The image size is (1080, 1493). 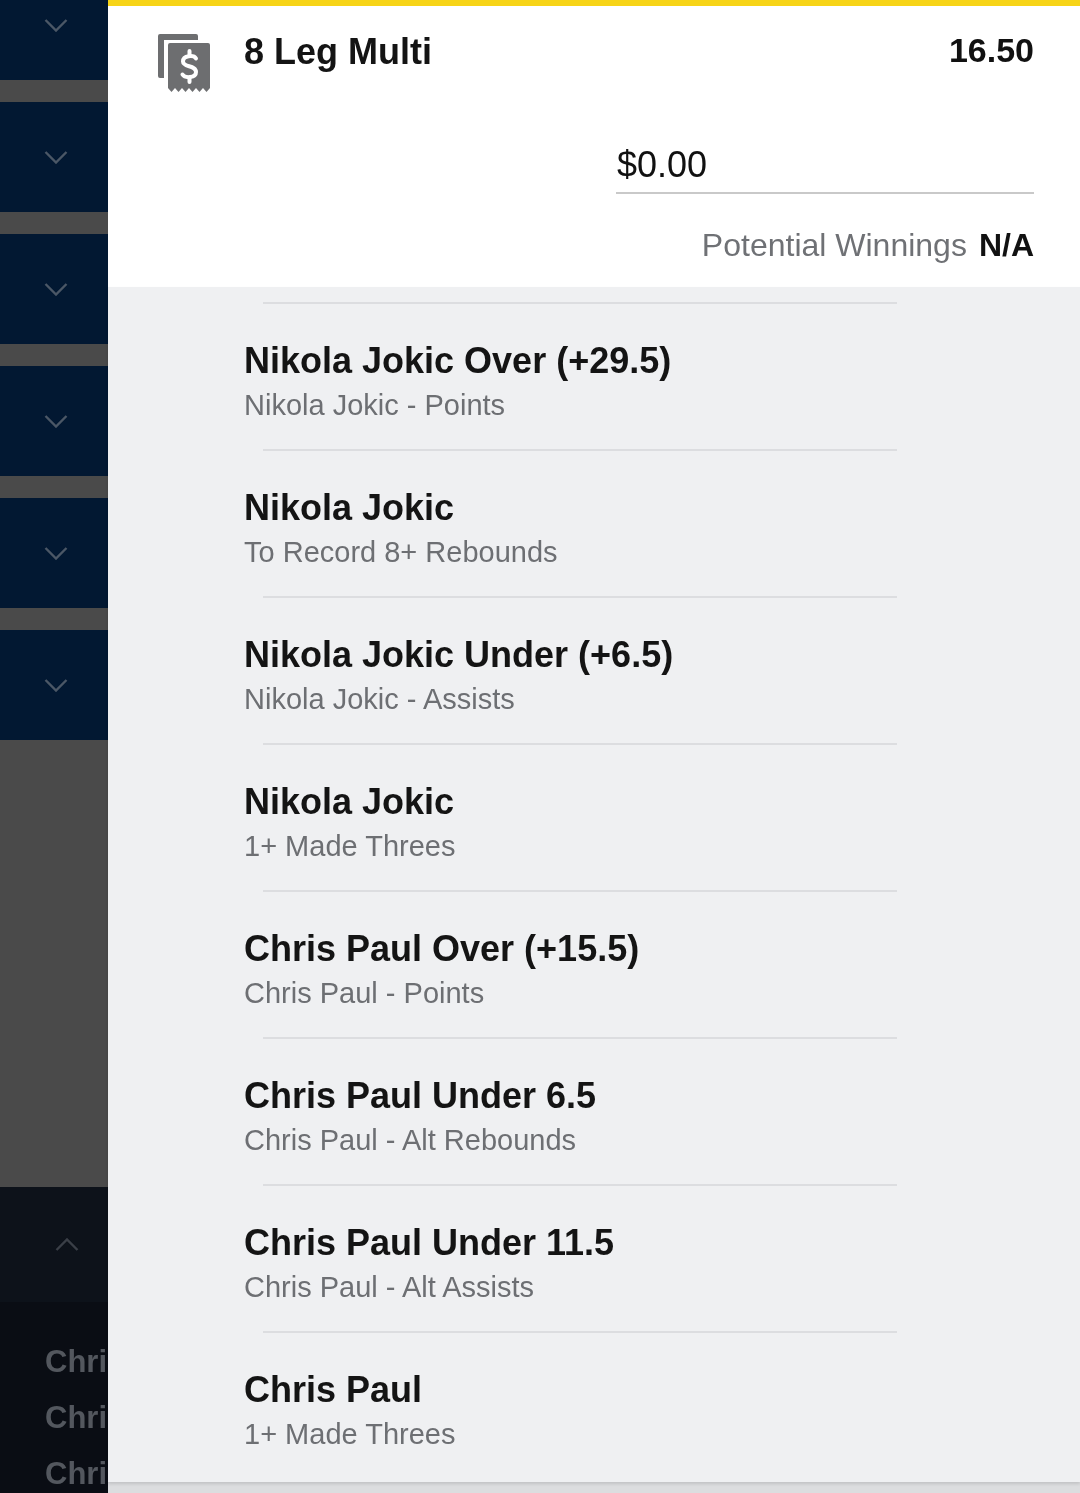 What do you see at coordinates (442, 949) in the screenshot?
I see `leg-selection: Chris Paul Over (+15.5)` at bounding box center [442, 949].